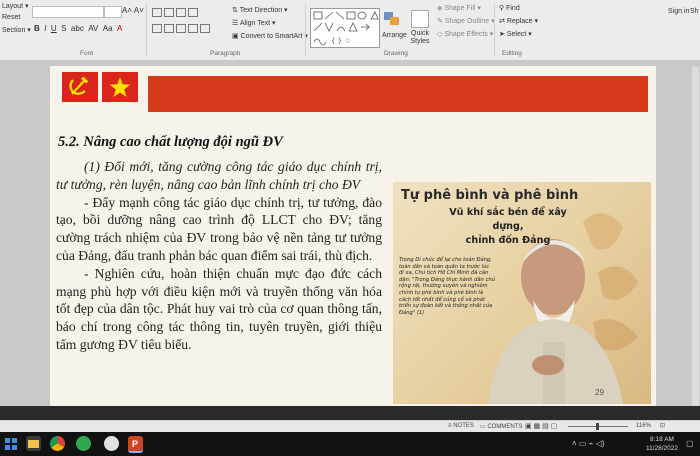 The width and height of the screenshot is (700, 456). I want to click on align-text-icon: ☰, so click(235, 23).